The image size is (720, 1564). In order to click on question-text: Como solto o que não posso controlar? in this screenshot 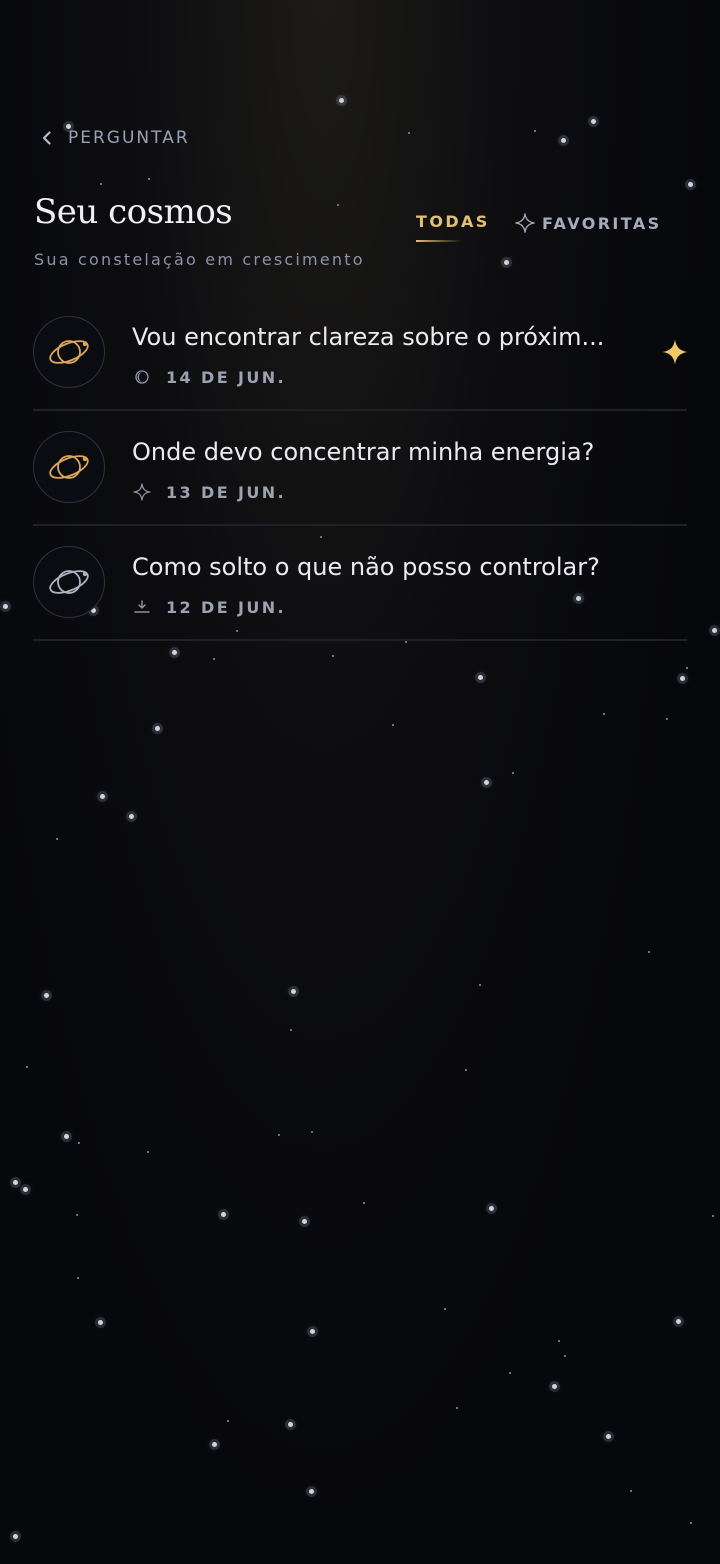, I will do `click(366, 567)`.